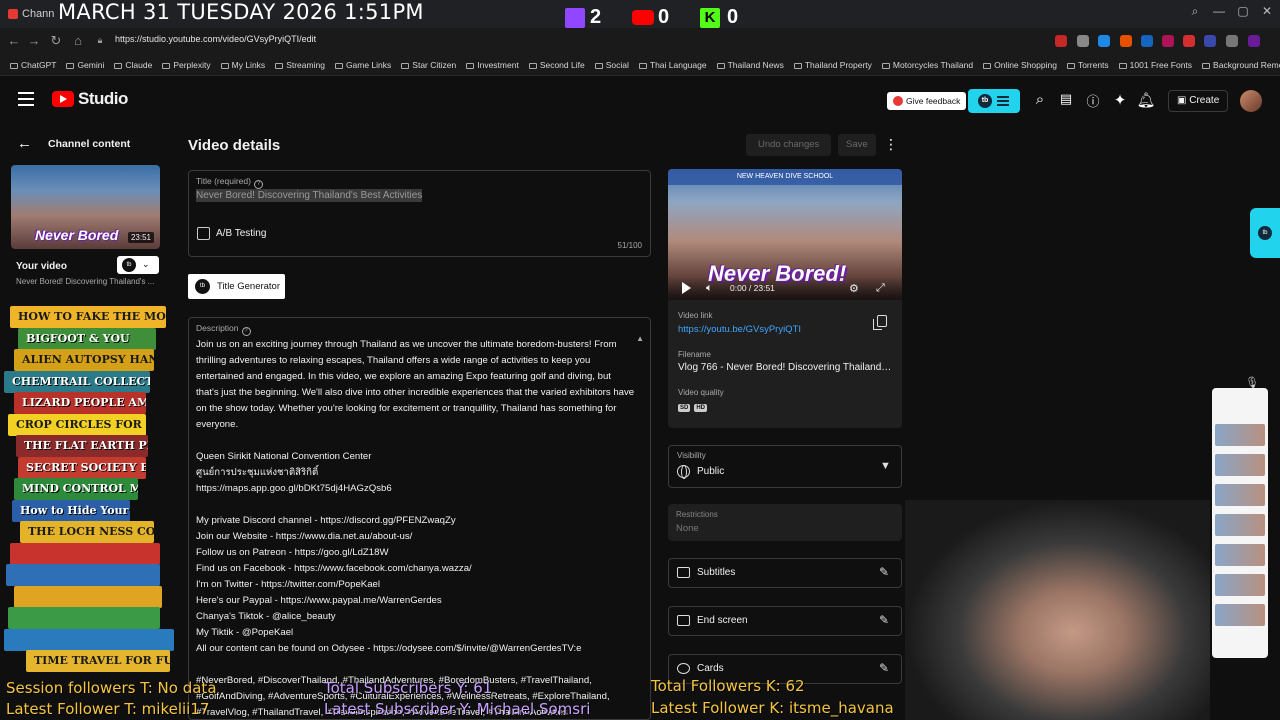 The height and width of the screenshot is (720, 1280). I want to click on create-label: Create, so click(1204, 100).